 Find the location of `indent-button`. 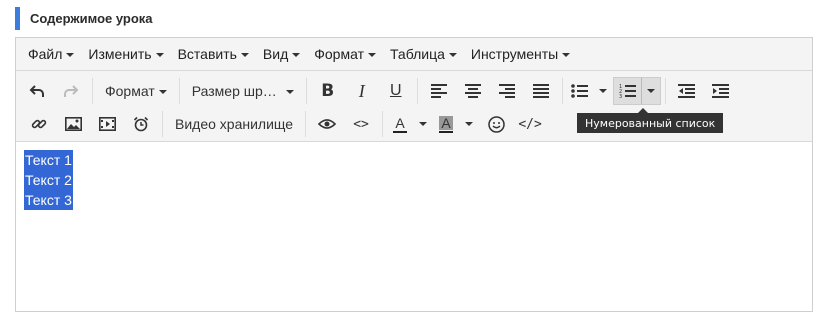

indent-button is located at coordinates (721, 91).